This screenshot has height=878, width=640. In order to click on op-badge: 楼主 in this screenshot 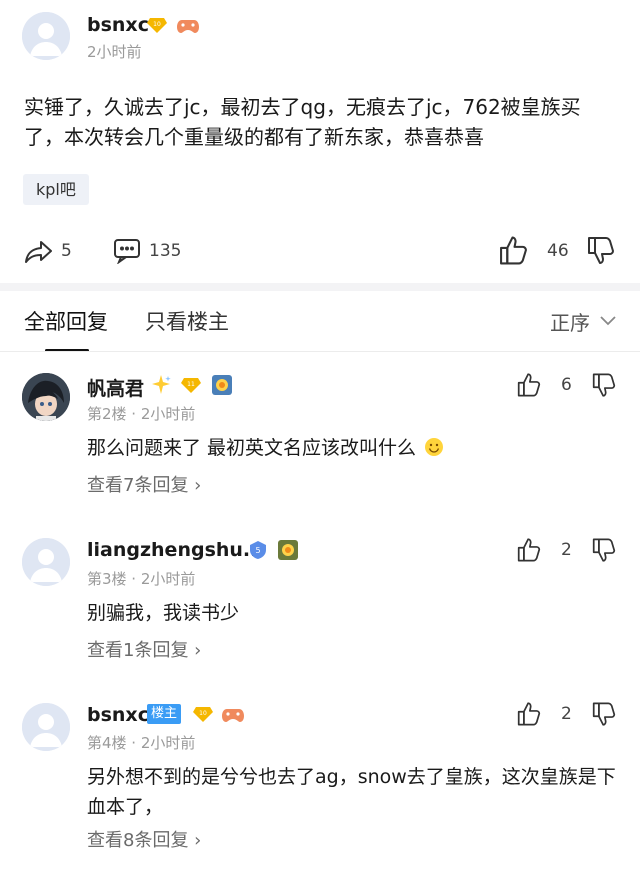, I will do `click(164, 714)`.